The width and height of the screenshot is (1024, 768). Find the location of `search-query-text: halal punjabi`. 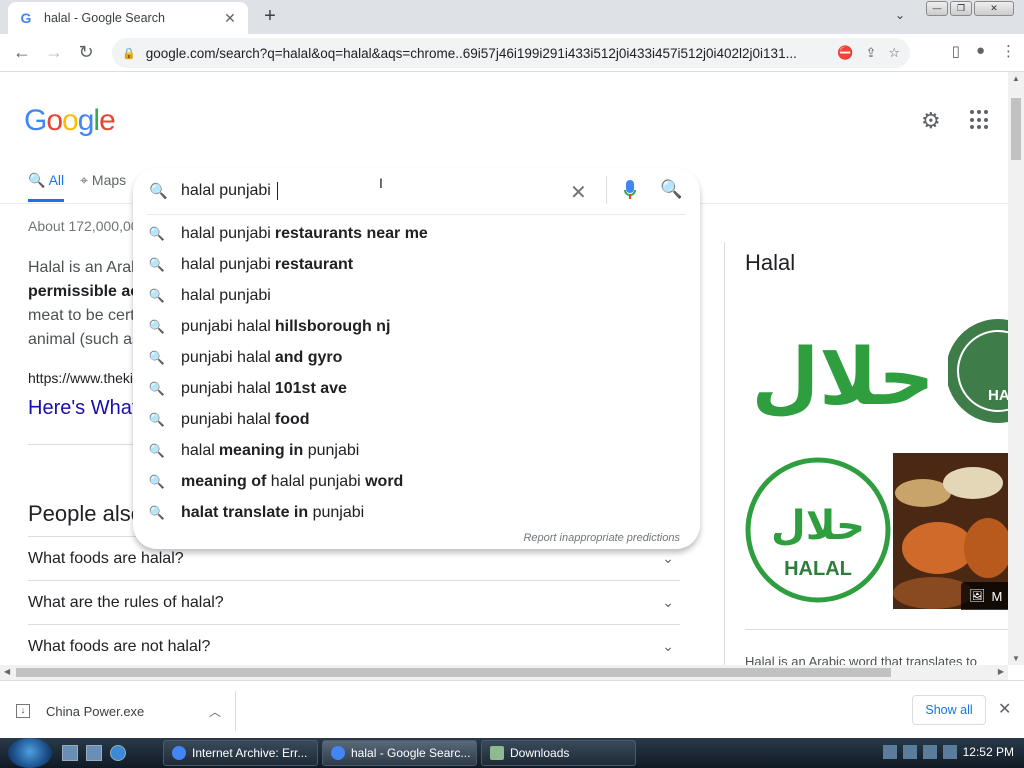

search-query-text: halal punjabi is located at coordinates (228, 191).